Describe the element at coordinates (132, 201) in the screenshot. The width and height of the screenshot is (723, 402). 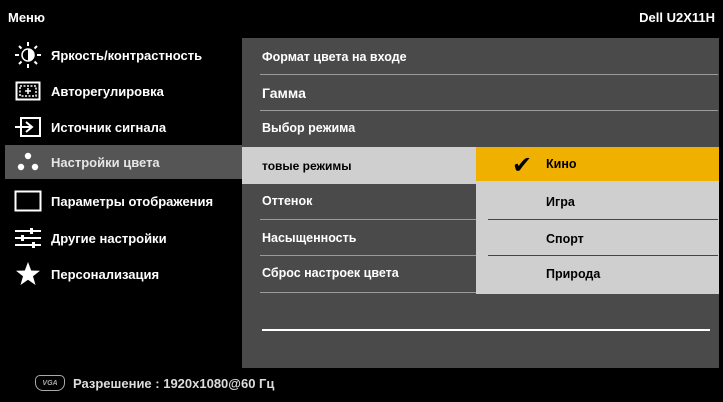
I see `sidebar-item-label: Параметры отображения` at that location.